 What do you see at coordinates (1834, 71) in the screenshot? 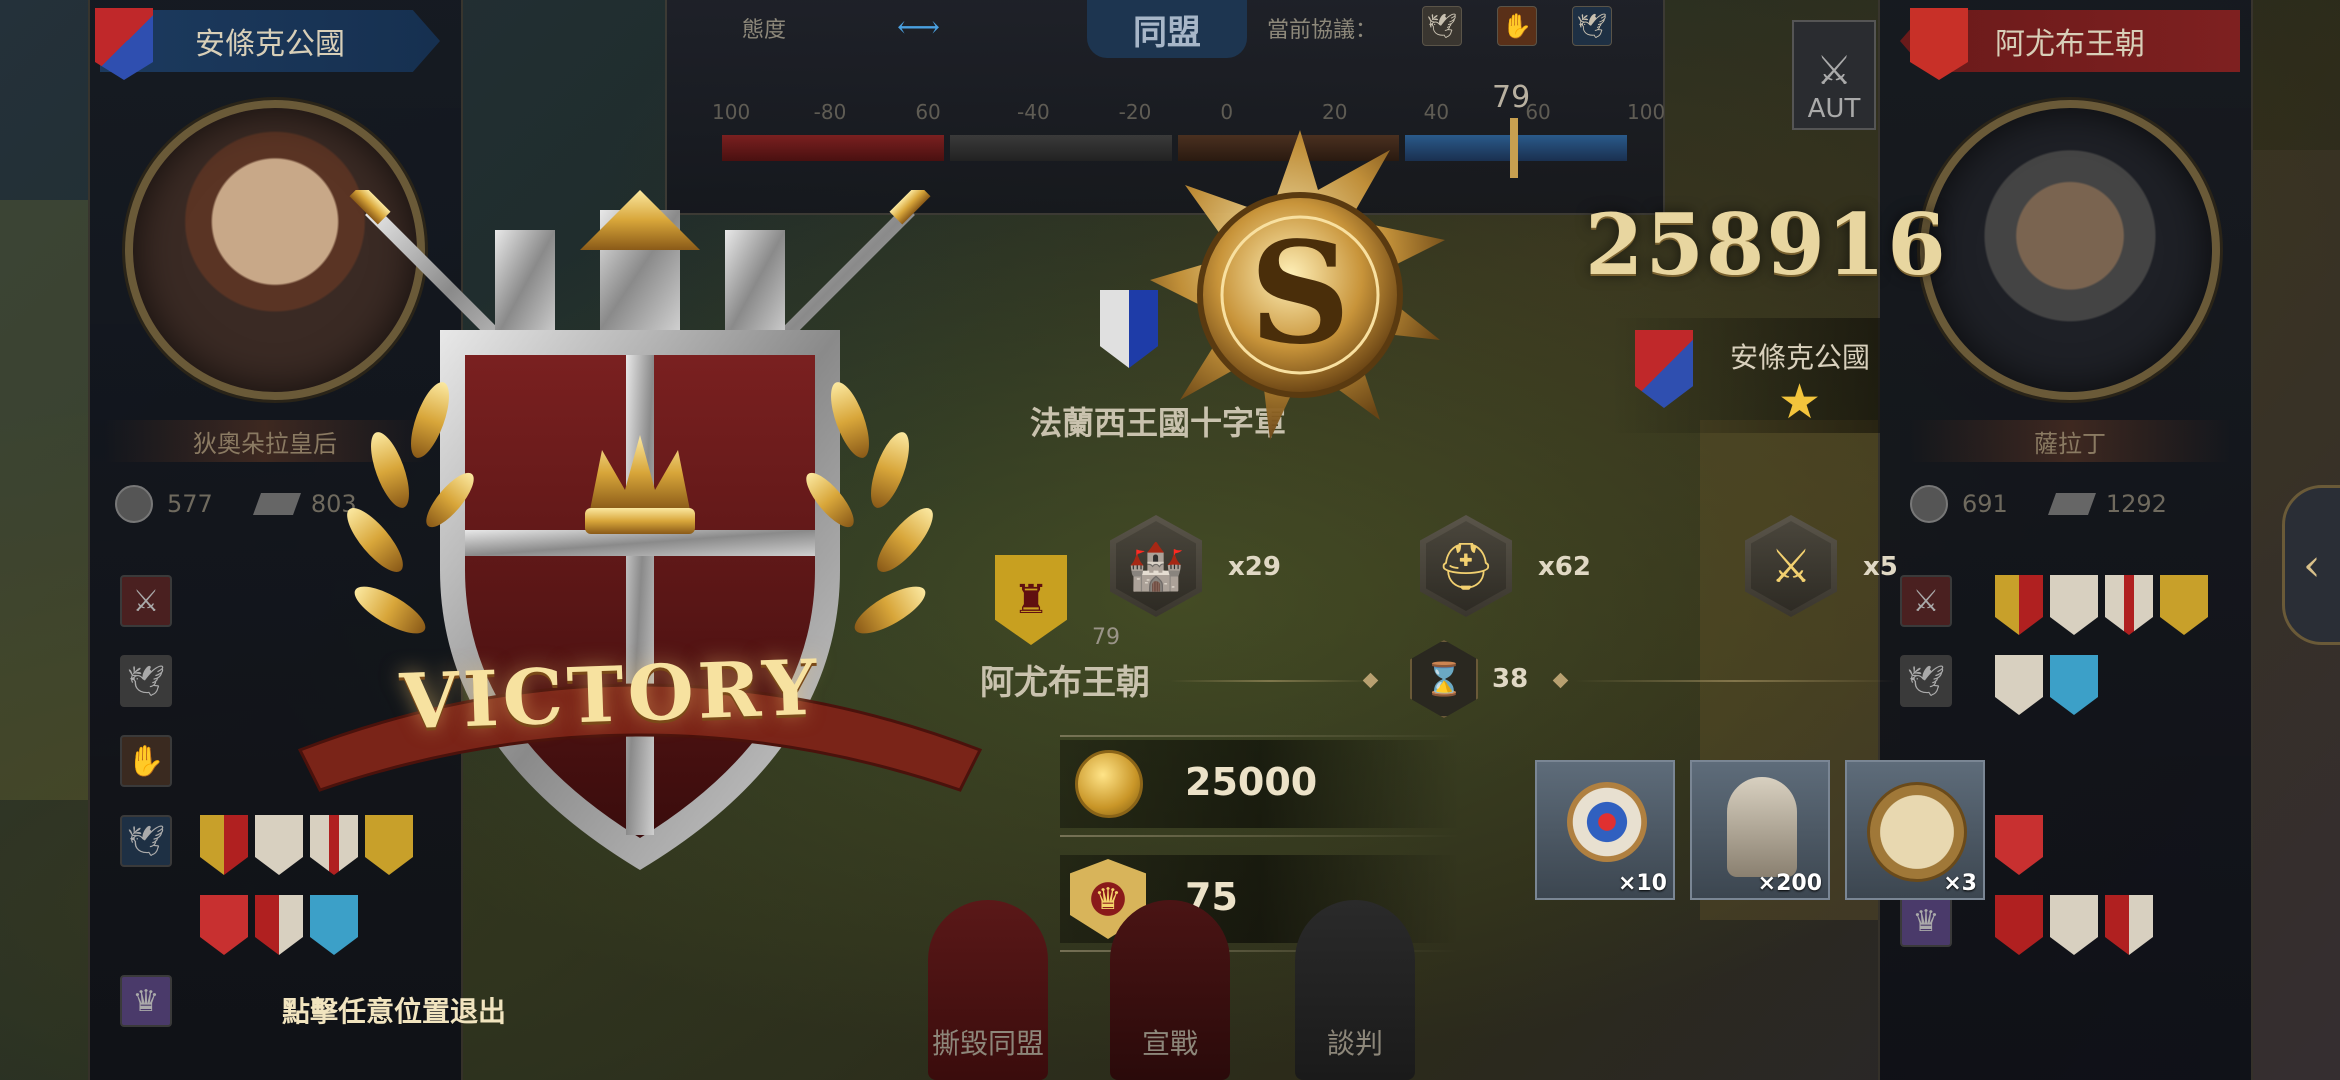
I see `crossed-swords-icon: ⚔` at bounding box center [1834, 71].